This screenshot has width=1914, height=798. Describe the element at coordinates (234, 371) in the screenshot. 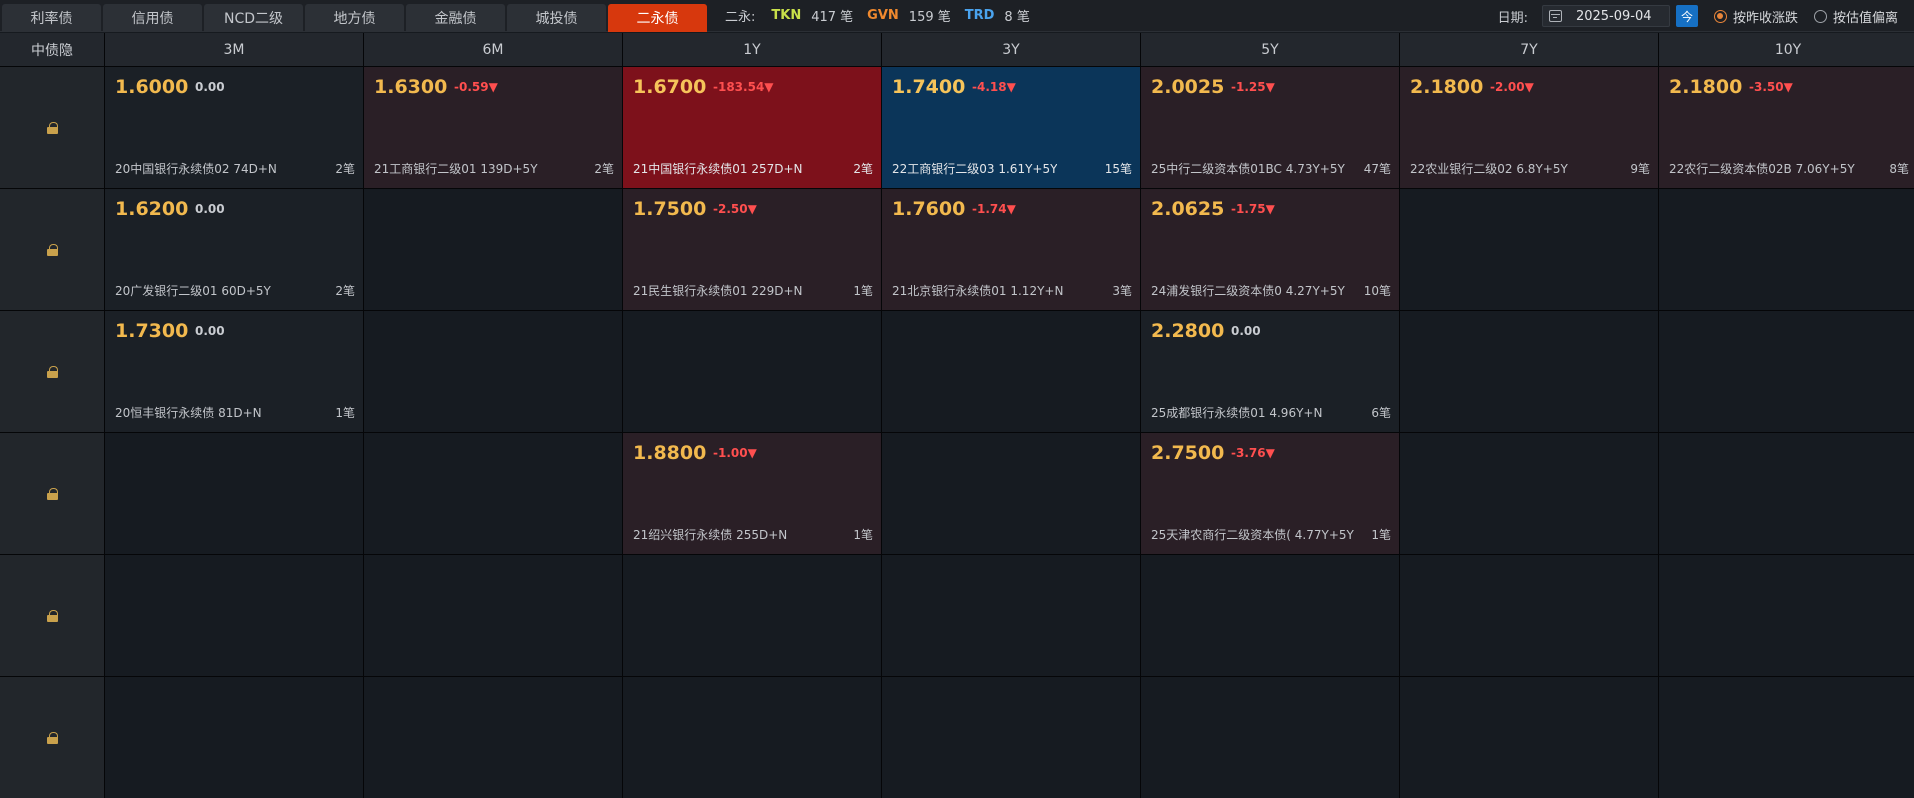

I see `quote-cell: 1.7300 0.00 20恒丰银行永续债 81D+N 1笔` at that location.